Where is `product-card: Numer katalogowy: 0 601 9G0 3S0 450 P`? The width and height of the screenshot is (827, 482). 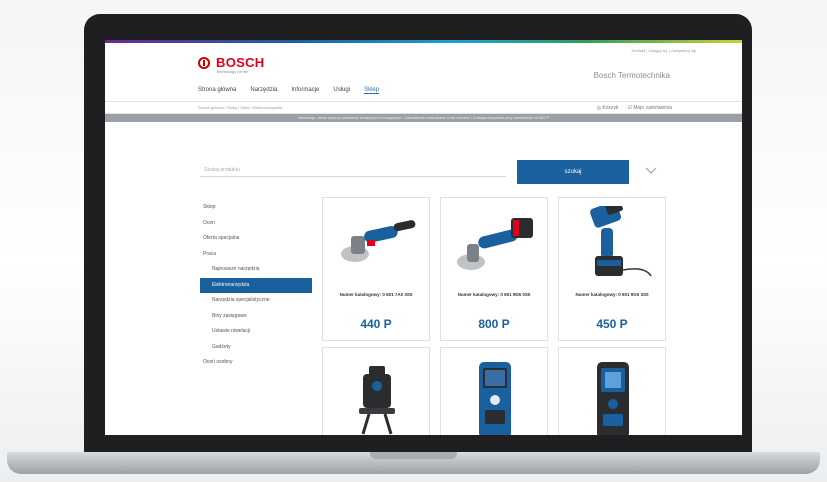
product-card: Numer katalogowy: 0 601 9G0 3S0 450 P is located at coordinates (612, 269).